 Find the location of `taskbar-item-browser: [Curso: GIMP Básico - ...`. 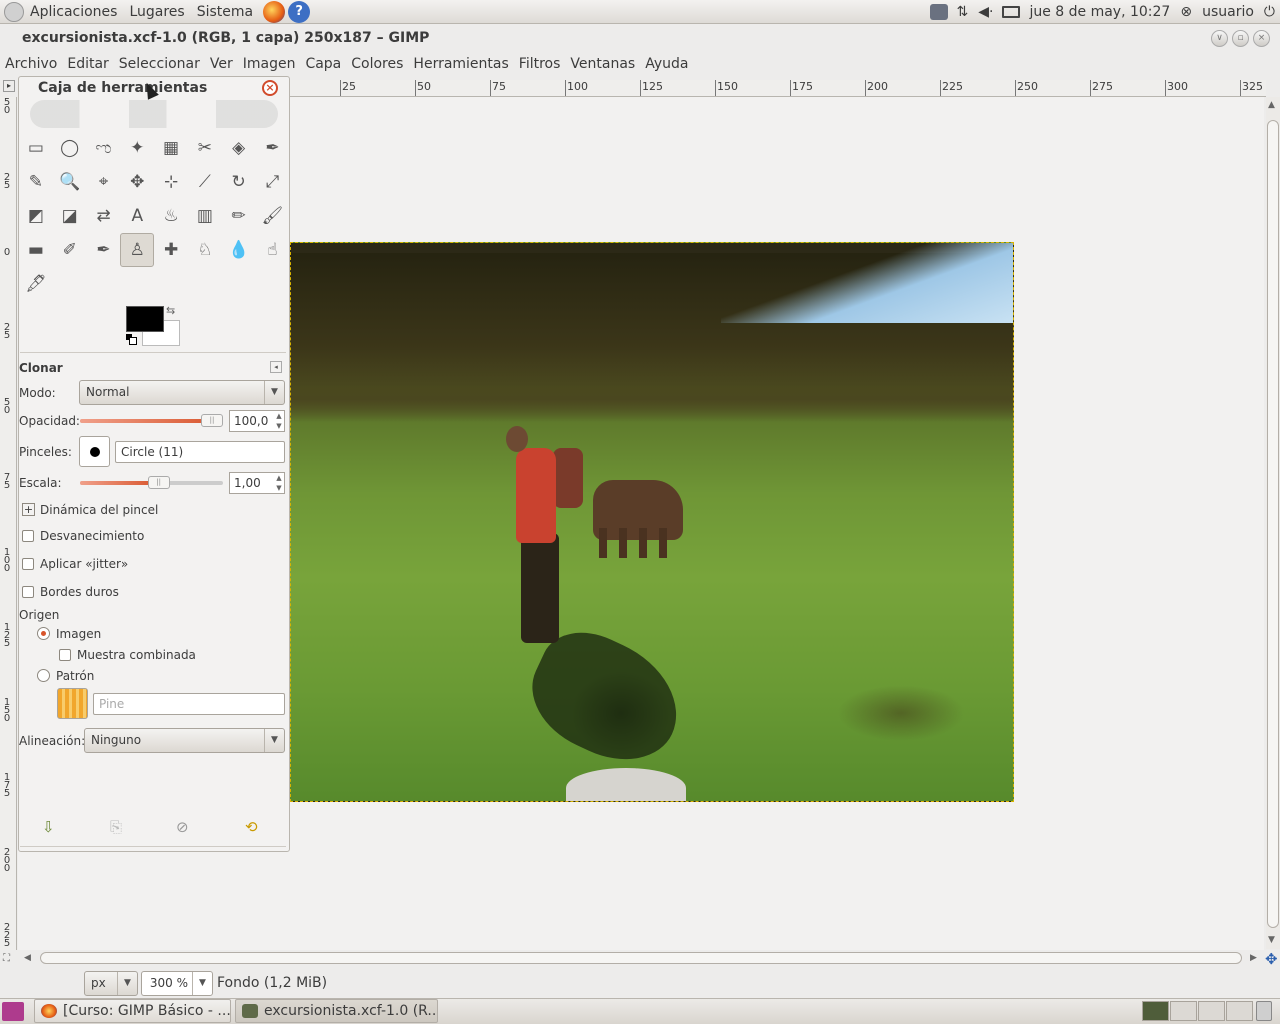

taskbar-item-browser: [Curso: GIMP Básico - ... is located at coordinates (132, 1011).